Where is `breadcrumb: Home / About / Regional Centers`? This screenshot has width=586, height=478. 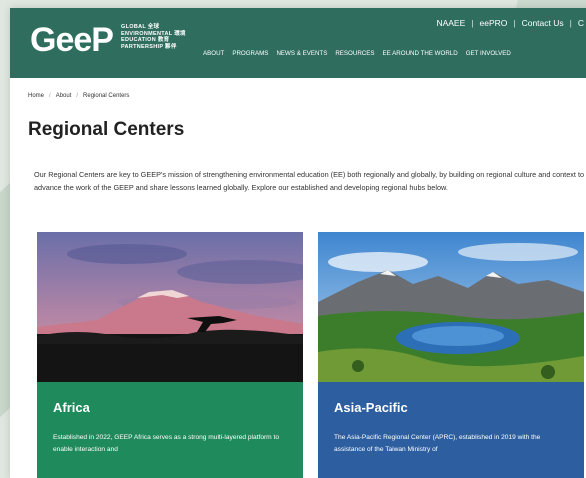 breadcrumb: Home / About / Regional Centers is located at coordinates (78, 96).